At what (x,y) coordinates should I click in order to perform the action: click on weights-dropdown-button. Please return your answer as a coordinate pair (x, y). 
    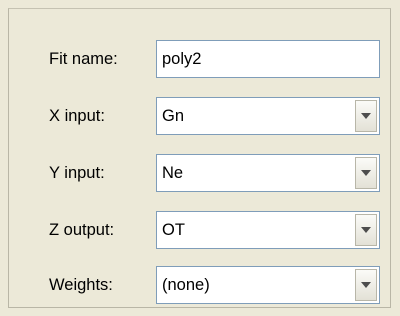
    Looking at the image, I should click on (366, 285).